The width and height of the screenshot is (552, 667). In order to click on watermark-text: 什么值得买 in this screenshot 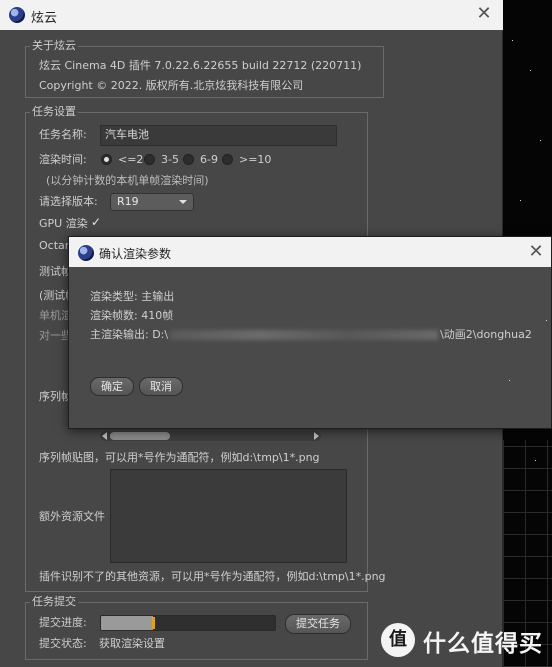, I will do `click(483, 644)`.